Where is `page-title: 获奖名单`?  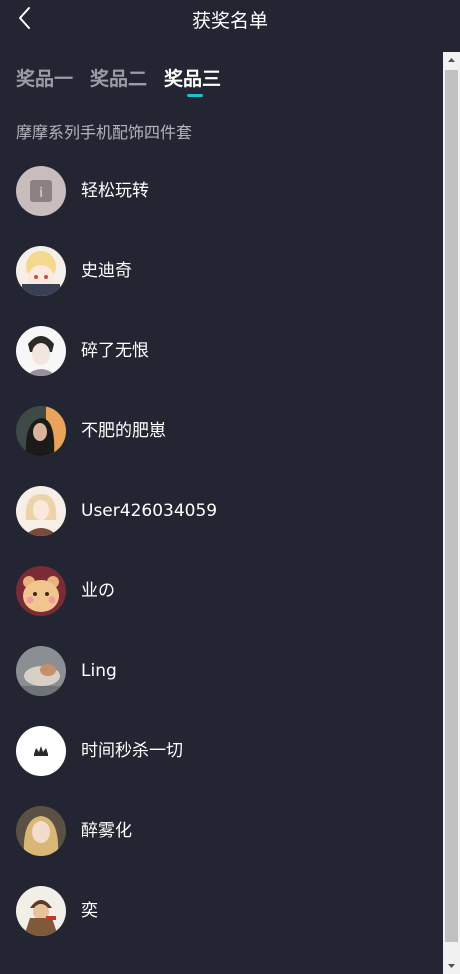 page-title: 获奖名单 is located at coordinates (229, 21).